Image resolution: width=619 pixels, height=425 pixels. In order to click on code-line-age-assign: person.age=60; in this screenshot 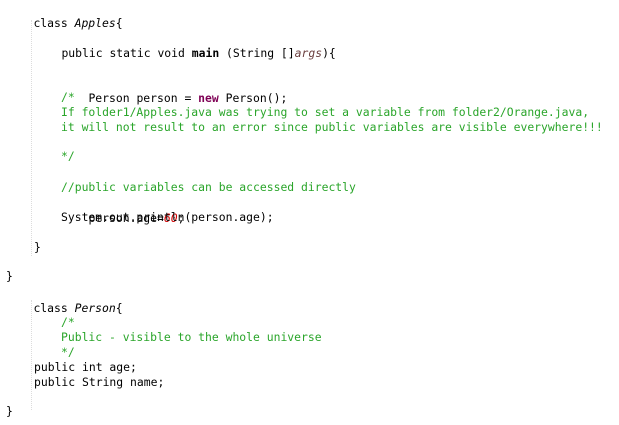, I will do `click(122, 209)`.